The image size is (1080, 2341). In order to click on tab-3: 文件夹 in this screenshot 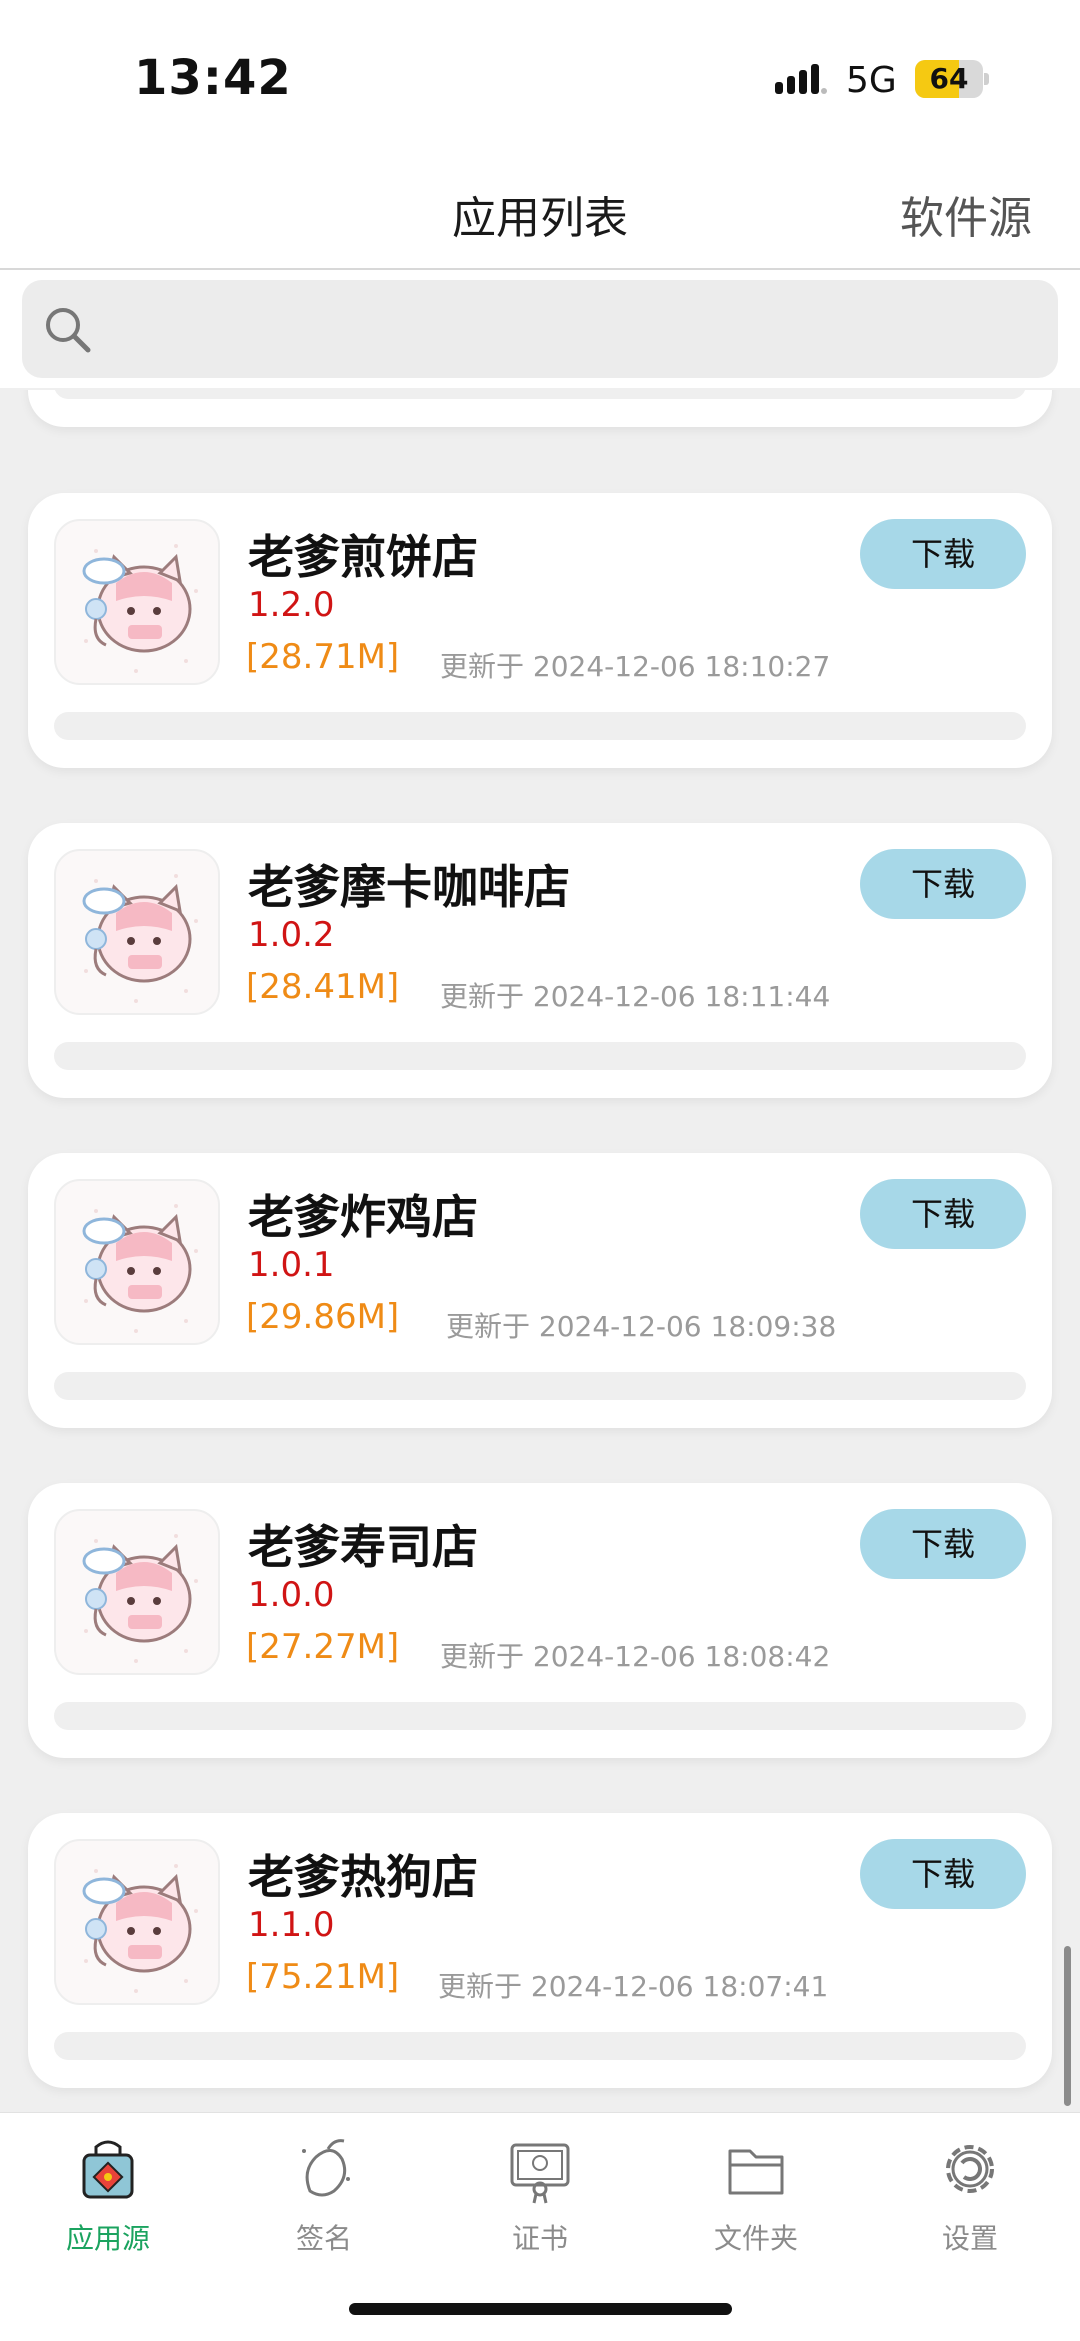, I will do `click(756, 2203)`.